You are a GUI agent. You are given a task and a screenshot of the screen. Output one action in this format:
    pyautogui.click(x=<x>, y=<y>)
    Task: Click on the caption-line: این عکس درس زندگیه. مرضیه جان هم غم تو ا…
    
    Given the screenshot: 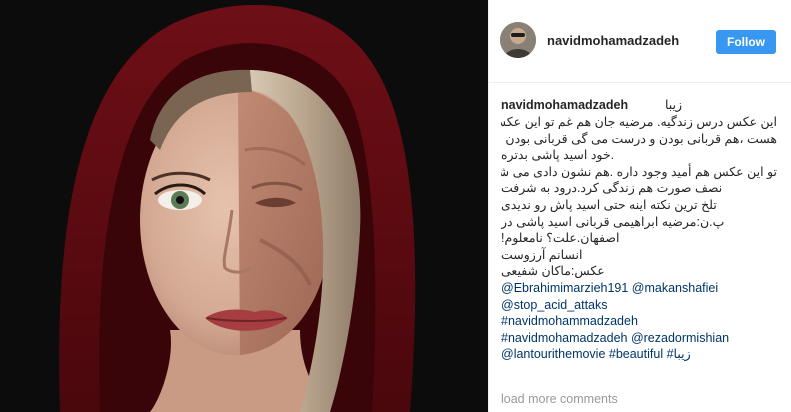 What is the action you would take?
    pyautogui.click(x=639, y=122)
    